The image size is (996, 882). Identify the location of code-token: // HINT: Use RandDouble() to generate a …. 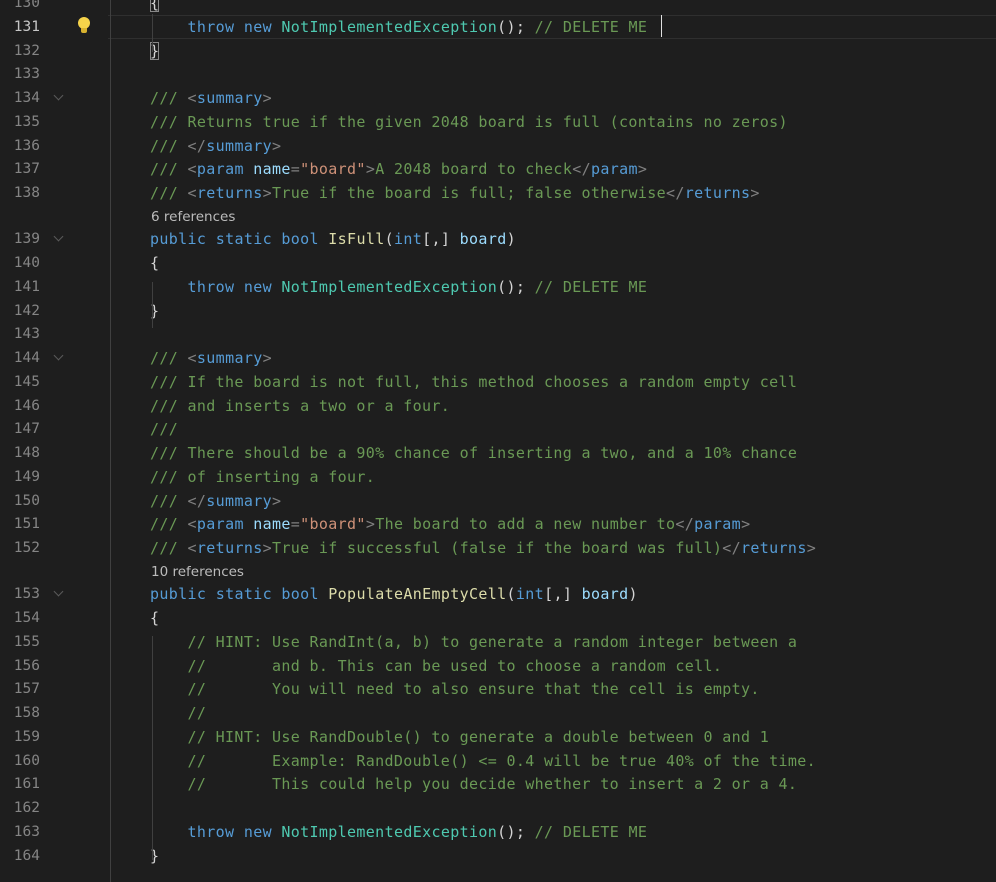
(478, 736).